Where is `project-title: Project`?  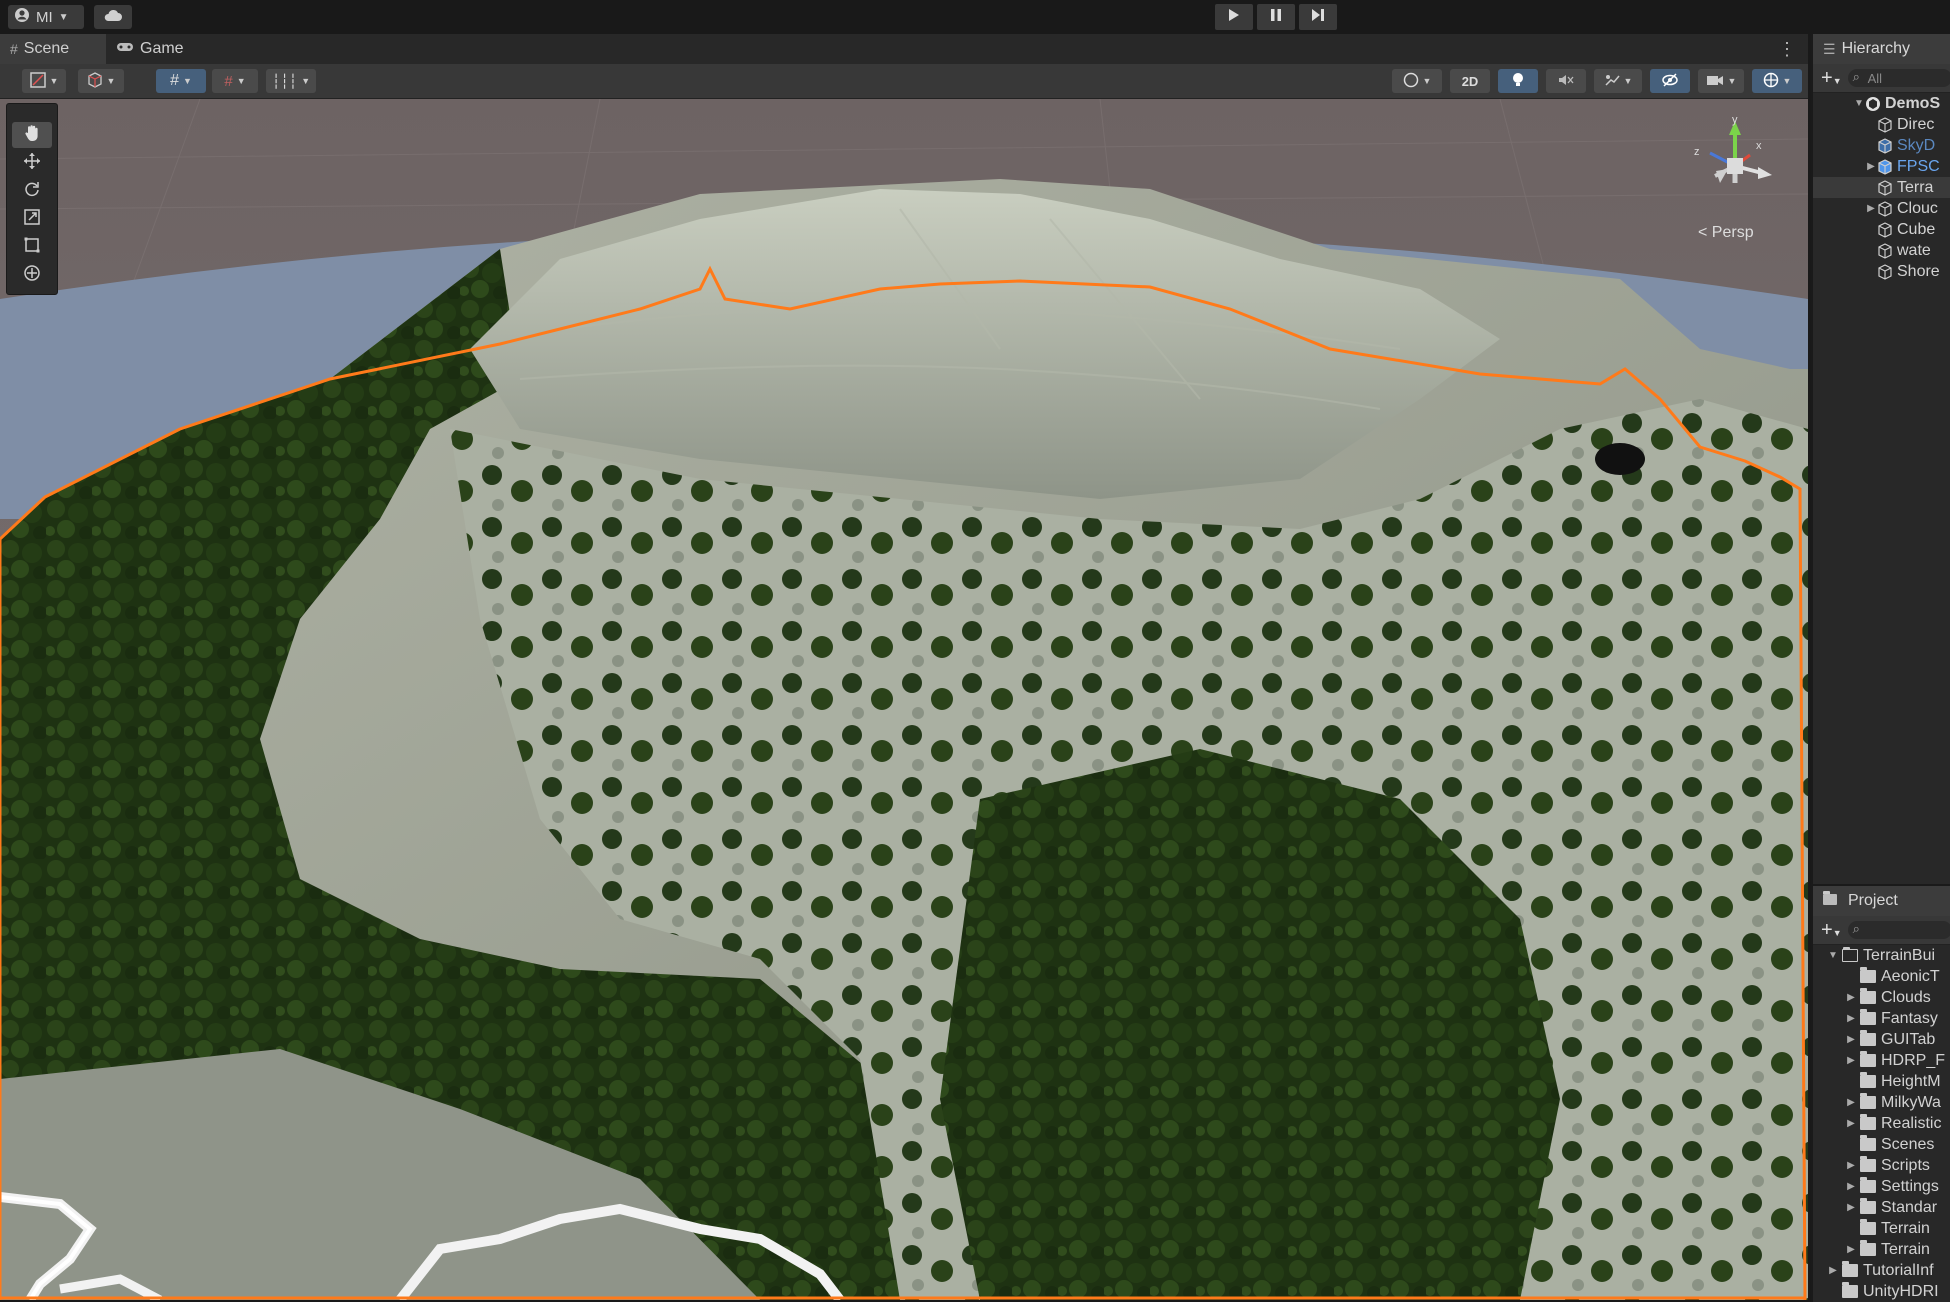
project-title: Project is located at coordinates (1873, 900).